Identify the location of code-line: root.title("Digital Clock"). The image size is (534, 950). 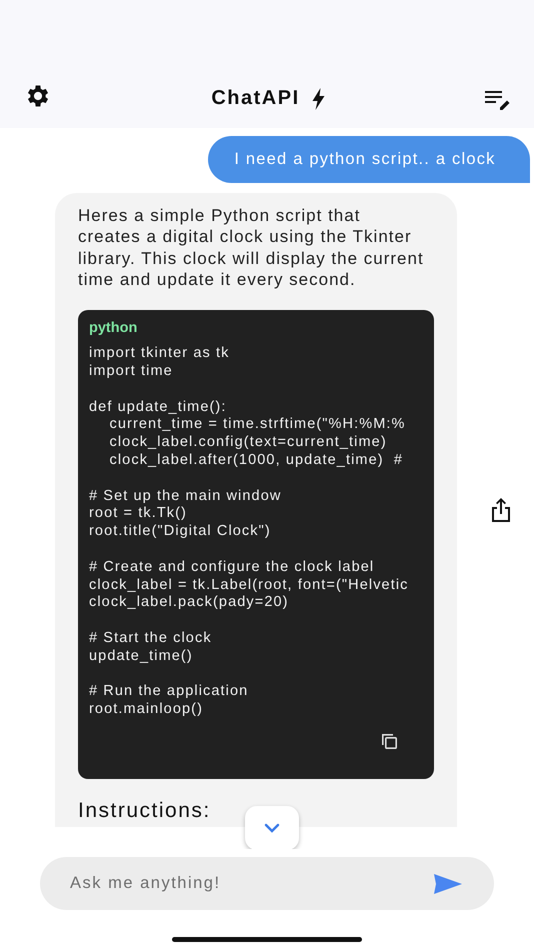
(180, 532).